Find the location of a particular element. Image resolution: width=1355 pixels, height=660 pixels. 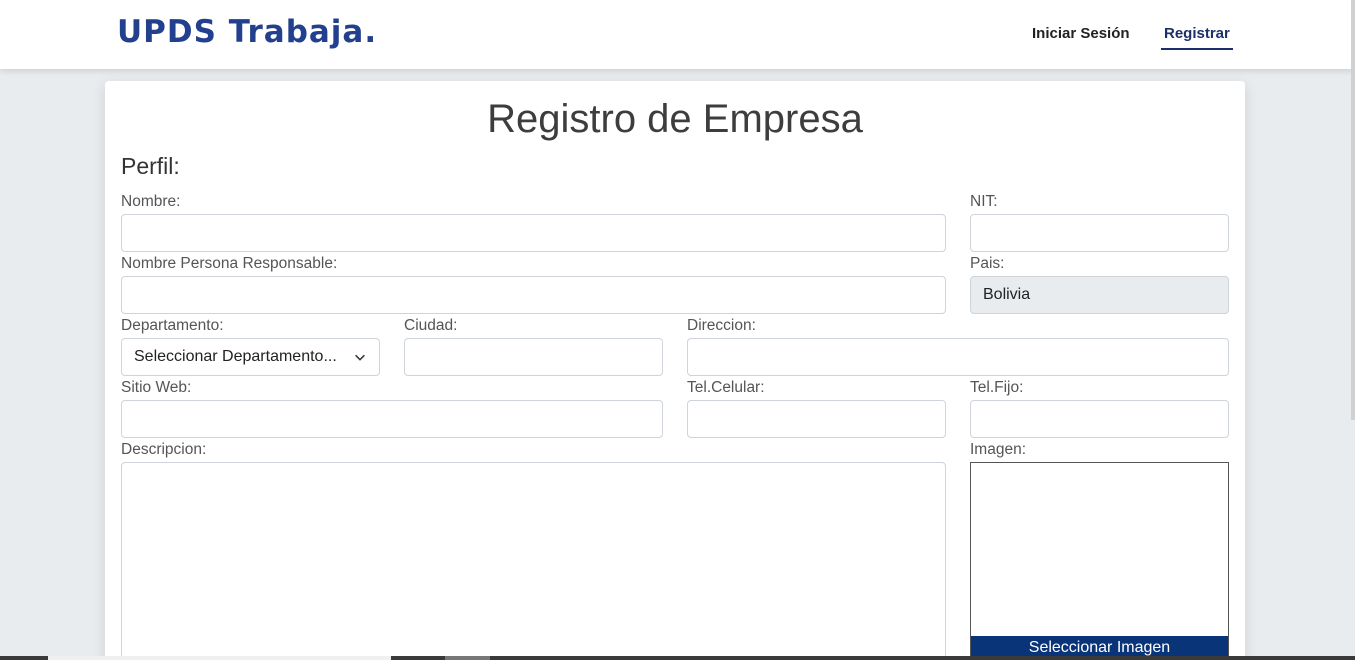

chevron-down-icon is located at coordinates (360, 357).